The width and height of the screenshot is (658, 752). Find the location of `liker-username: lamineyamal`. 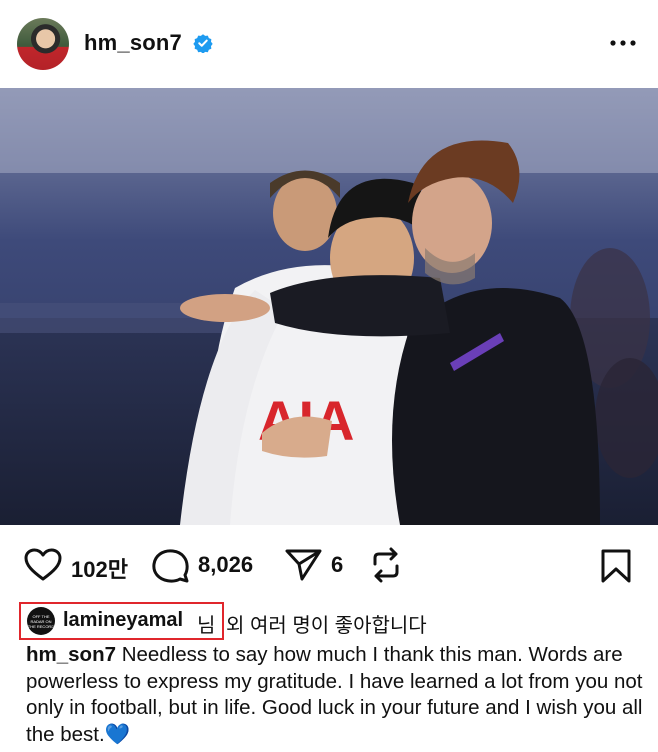

liker-username: lamineyamal is located at coordinates (123, 620).